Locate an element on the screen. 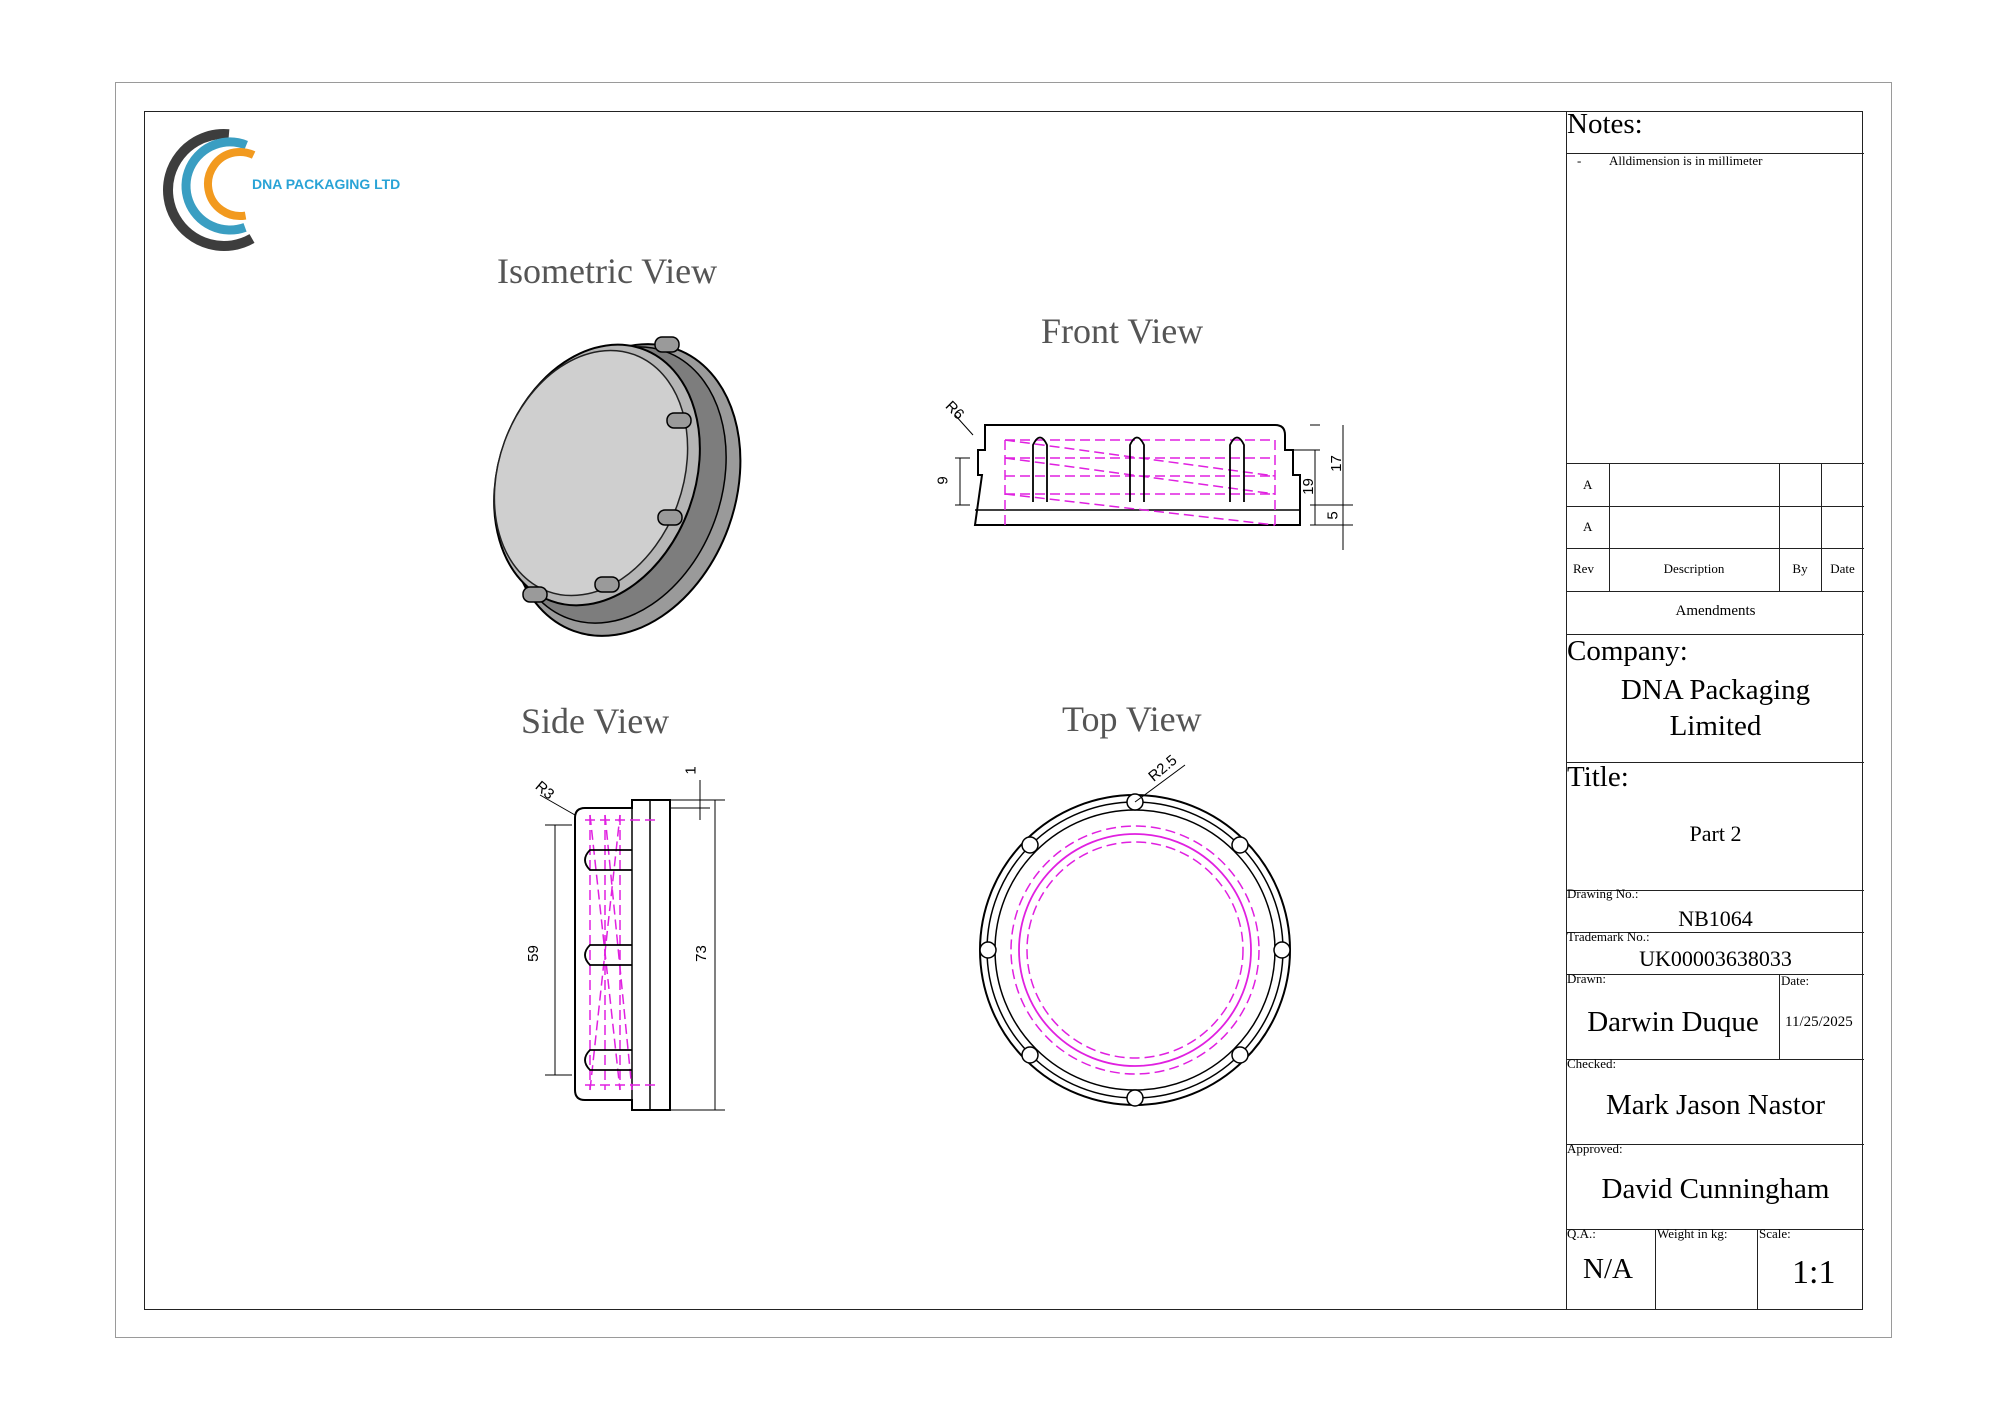  checked-by: Mark Jason Nastor is located at coordinates (1715, 1105).